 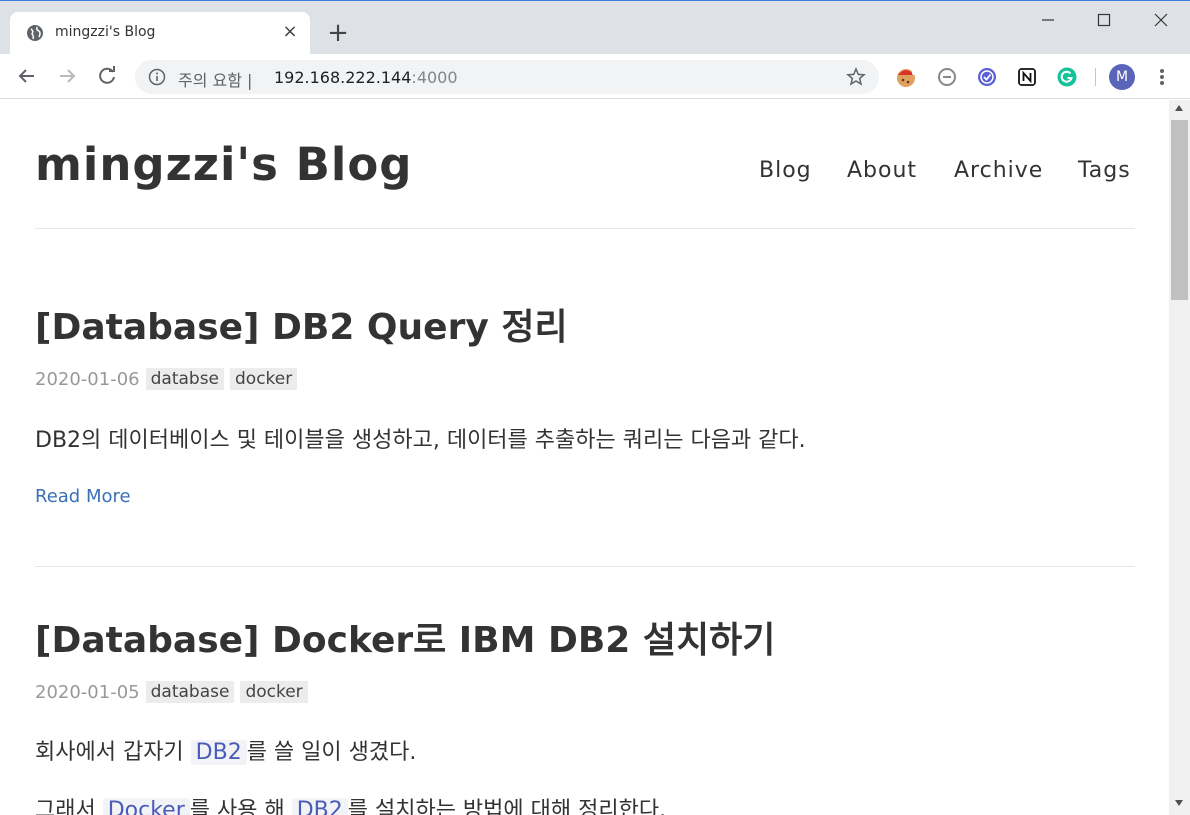 What do you see at coordinates (434, 77) in the screenshot?
I see `url-port: :4000` at bounding box center [434, 77].